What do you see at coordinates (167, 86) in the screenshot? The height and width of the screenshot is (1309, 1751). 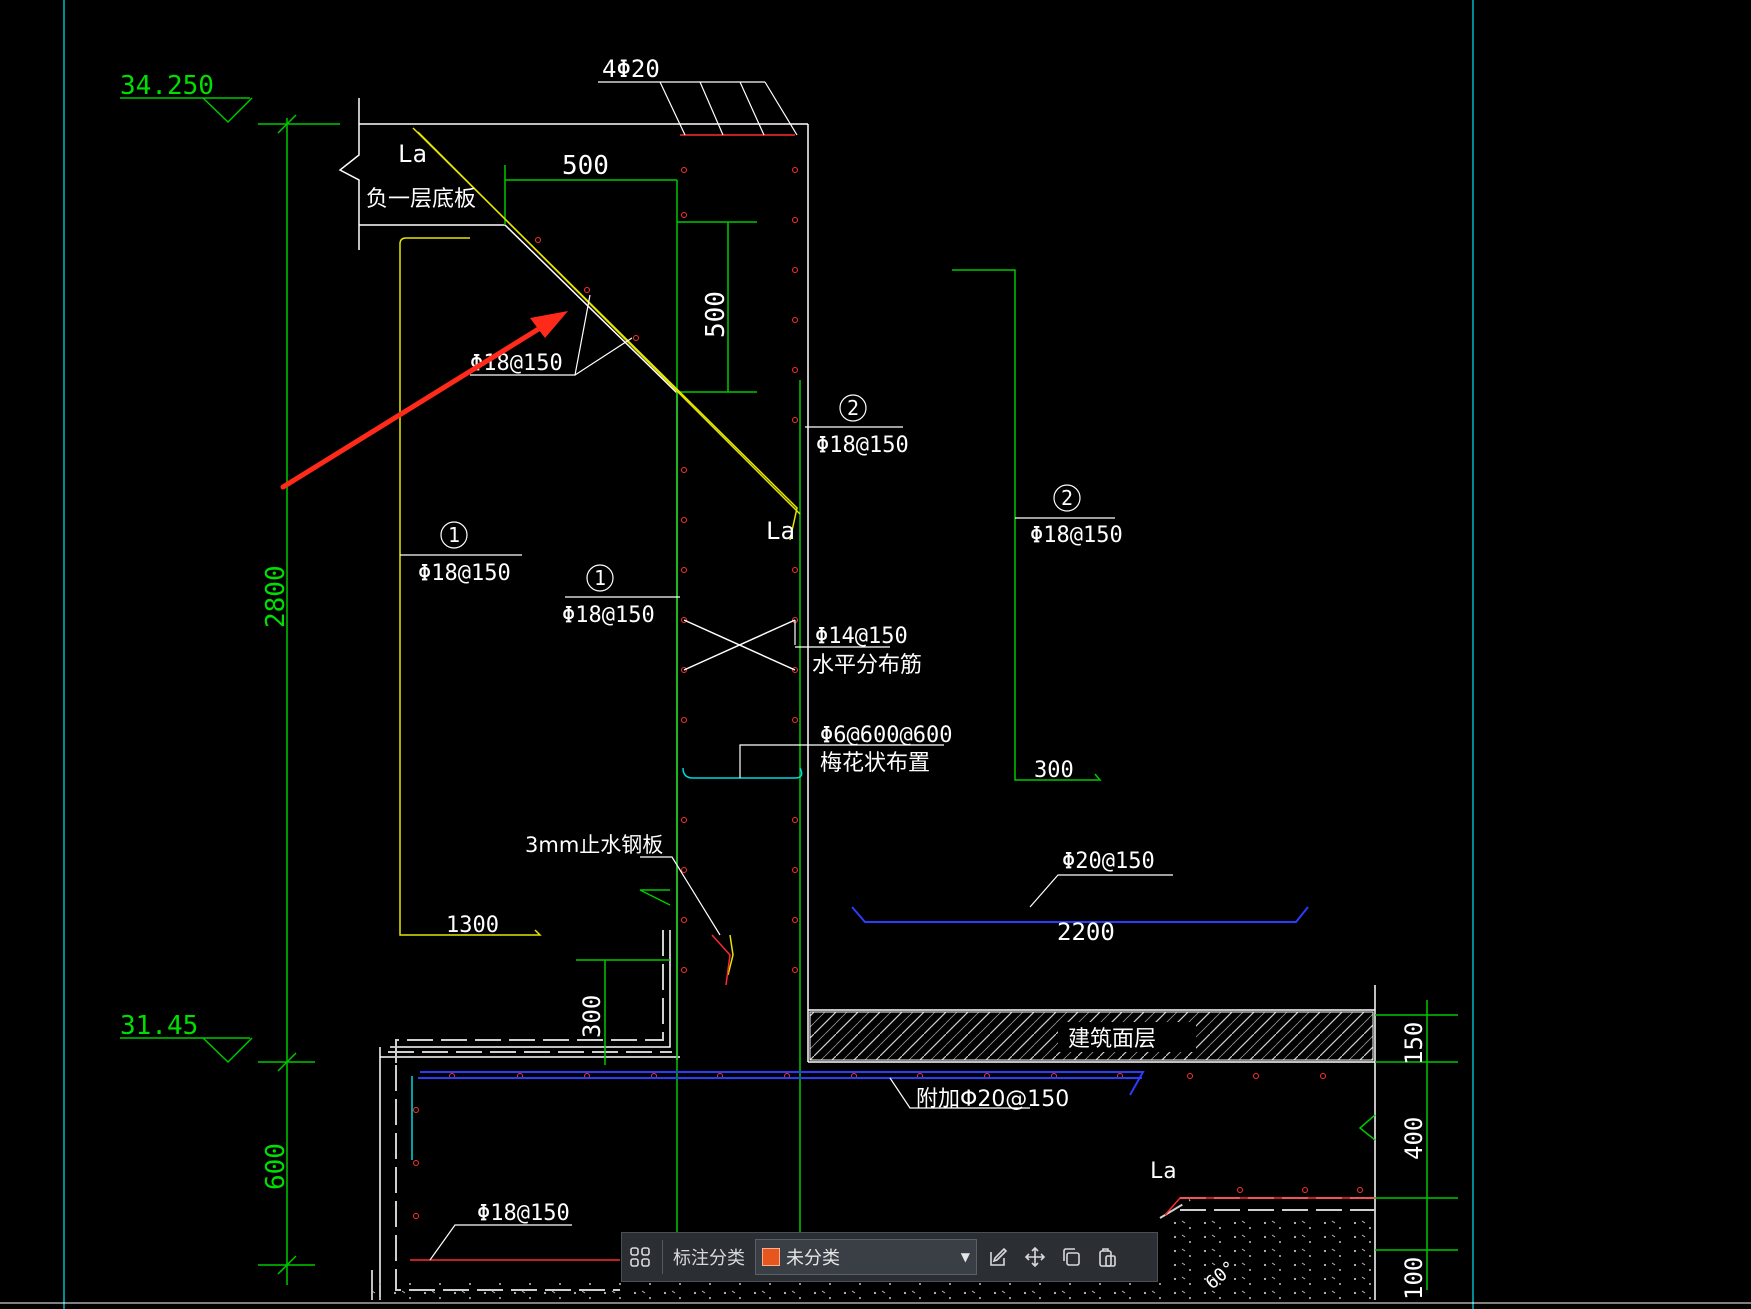 I see `elevation-top-text: 34.250` at bounding box center [167, 86].